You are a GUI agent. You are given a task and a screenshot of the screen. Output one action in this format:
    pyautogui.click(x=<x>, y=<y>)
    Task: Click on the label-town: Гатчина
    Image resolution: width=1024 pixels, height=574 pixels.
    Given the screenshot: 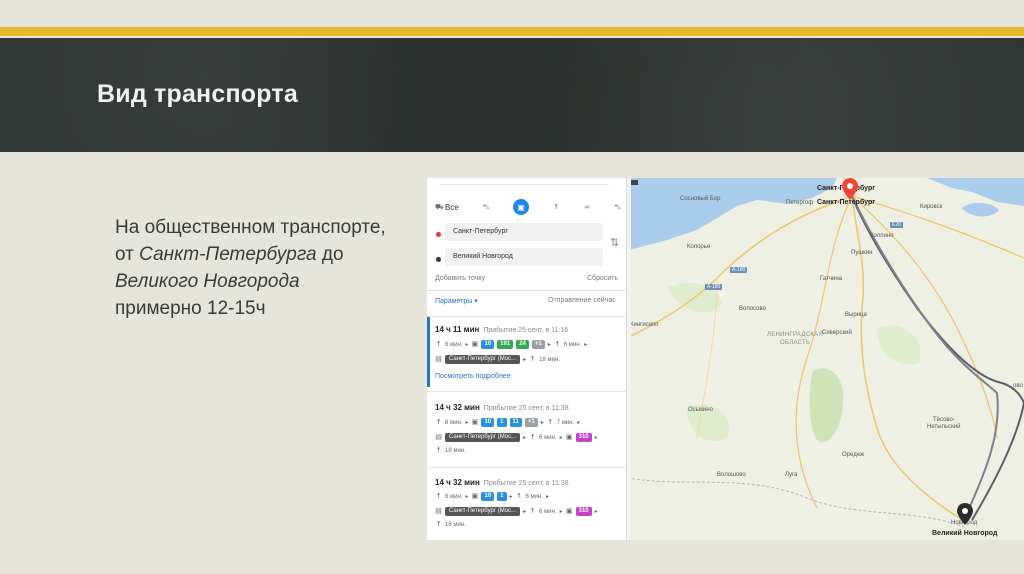 What is the action you would take?
    pyautogui.click(x=831, y=279)
    